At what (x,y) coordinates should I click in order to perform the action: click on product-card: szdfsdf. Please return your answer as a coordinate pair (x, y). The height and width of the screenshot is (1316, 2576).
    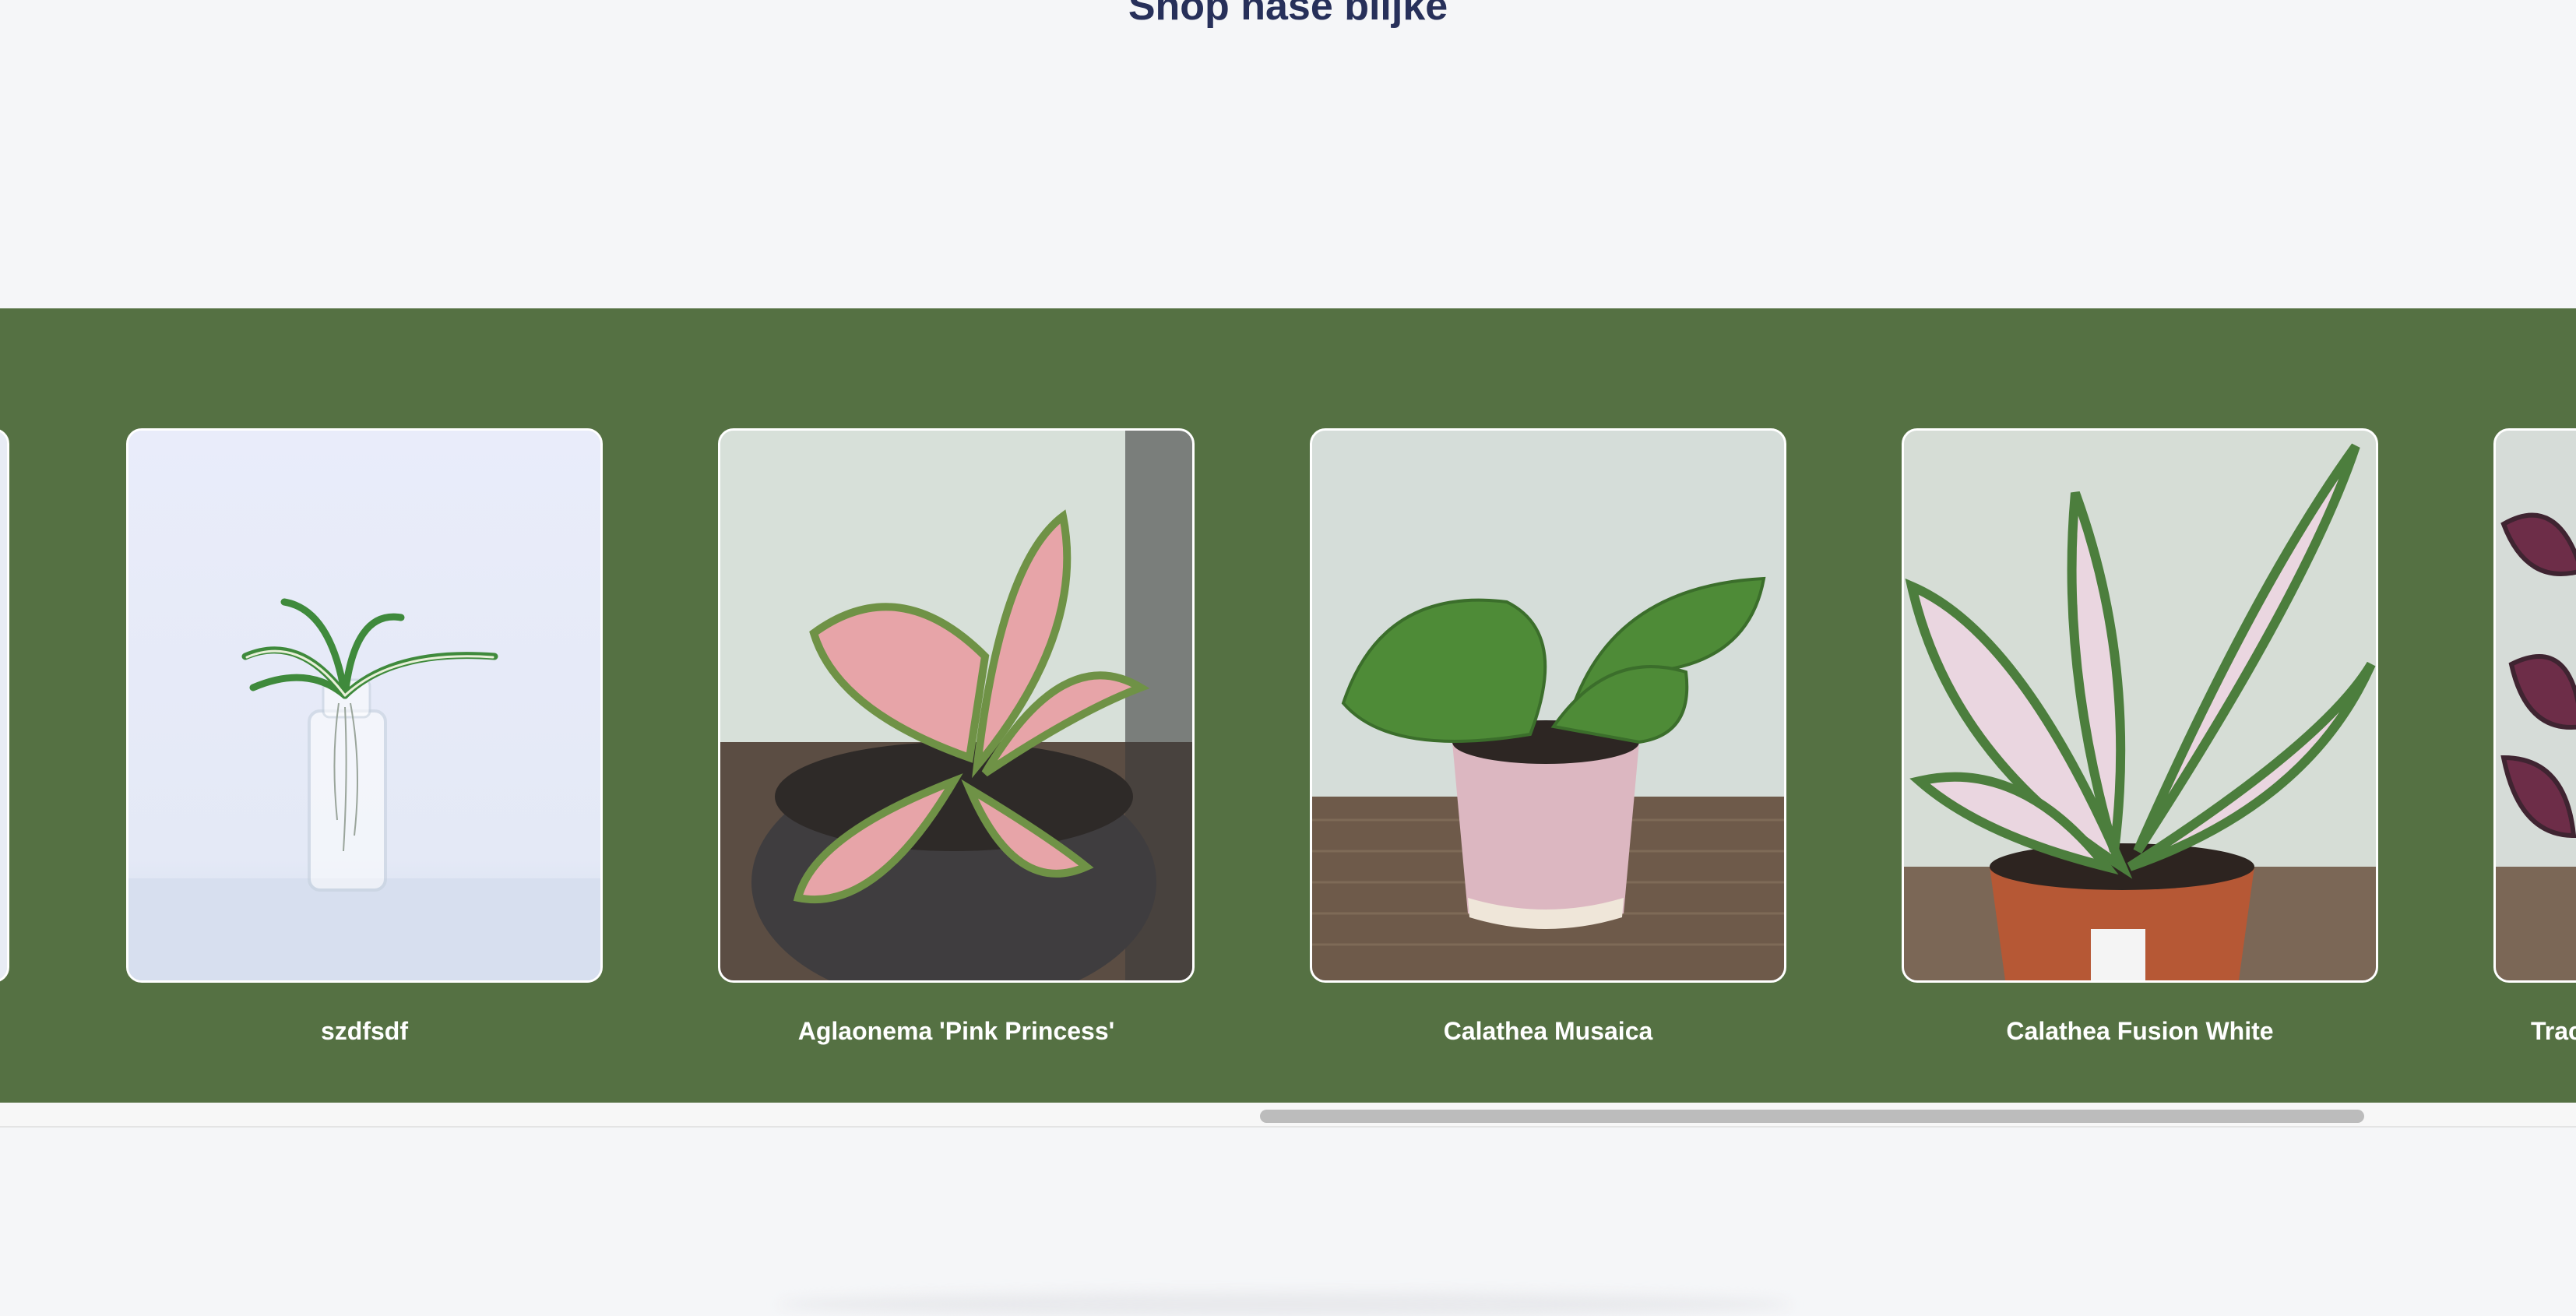
    Looking at the image, I should click on (364, 737).